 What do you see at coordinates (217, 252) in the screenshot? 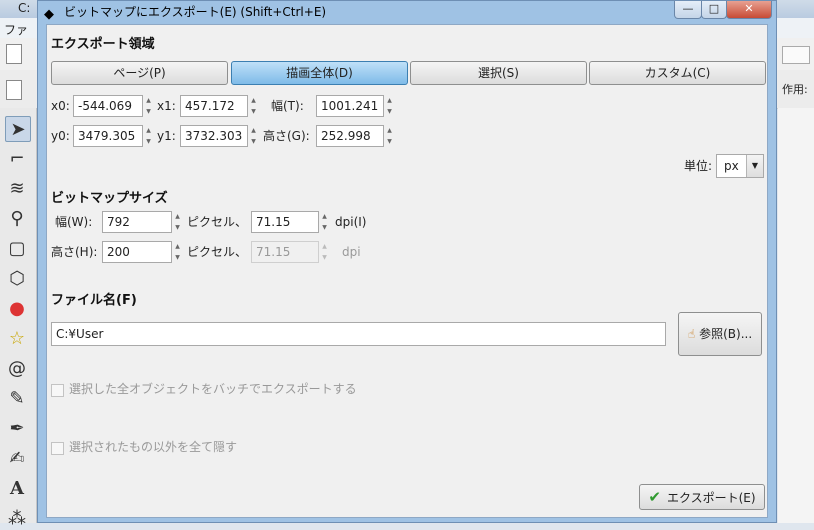
I see `pixels-label-2: ピクセル、` at bounding box center [217, 252].